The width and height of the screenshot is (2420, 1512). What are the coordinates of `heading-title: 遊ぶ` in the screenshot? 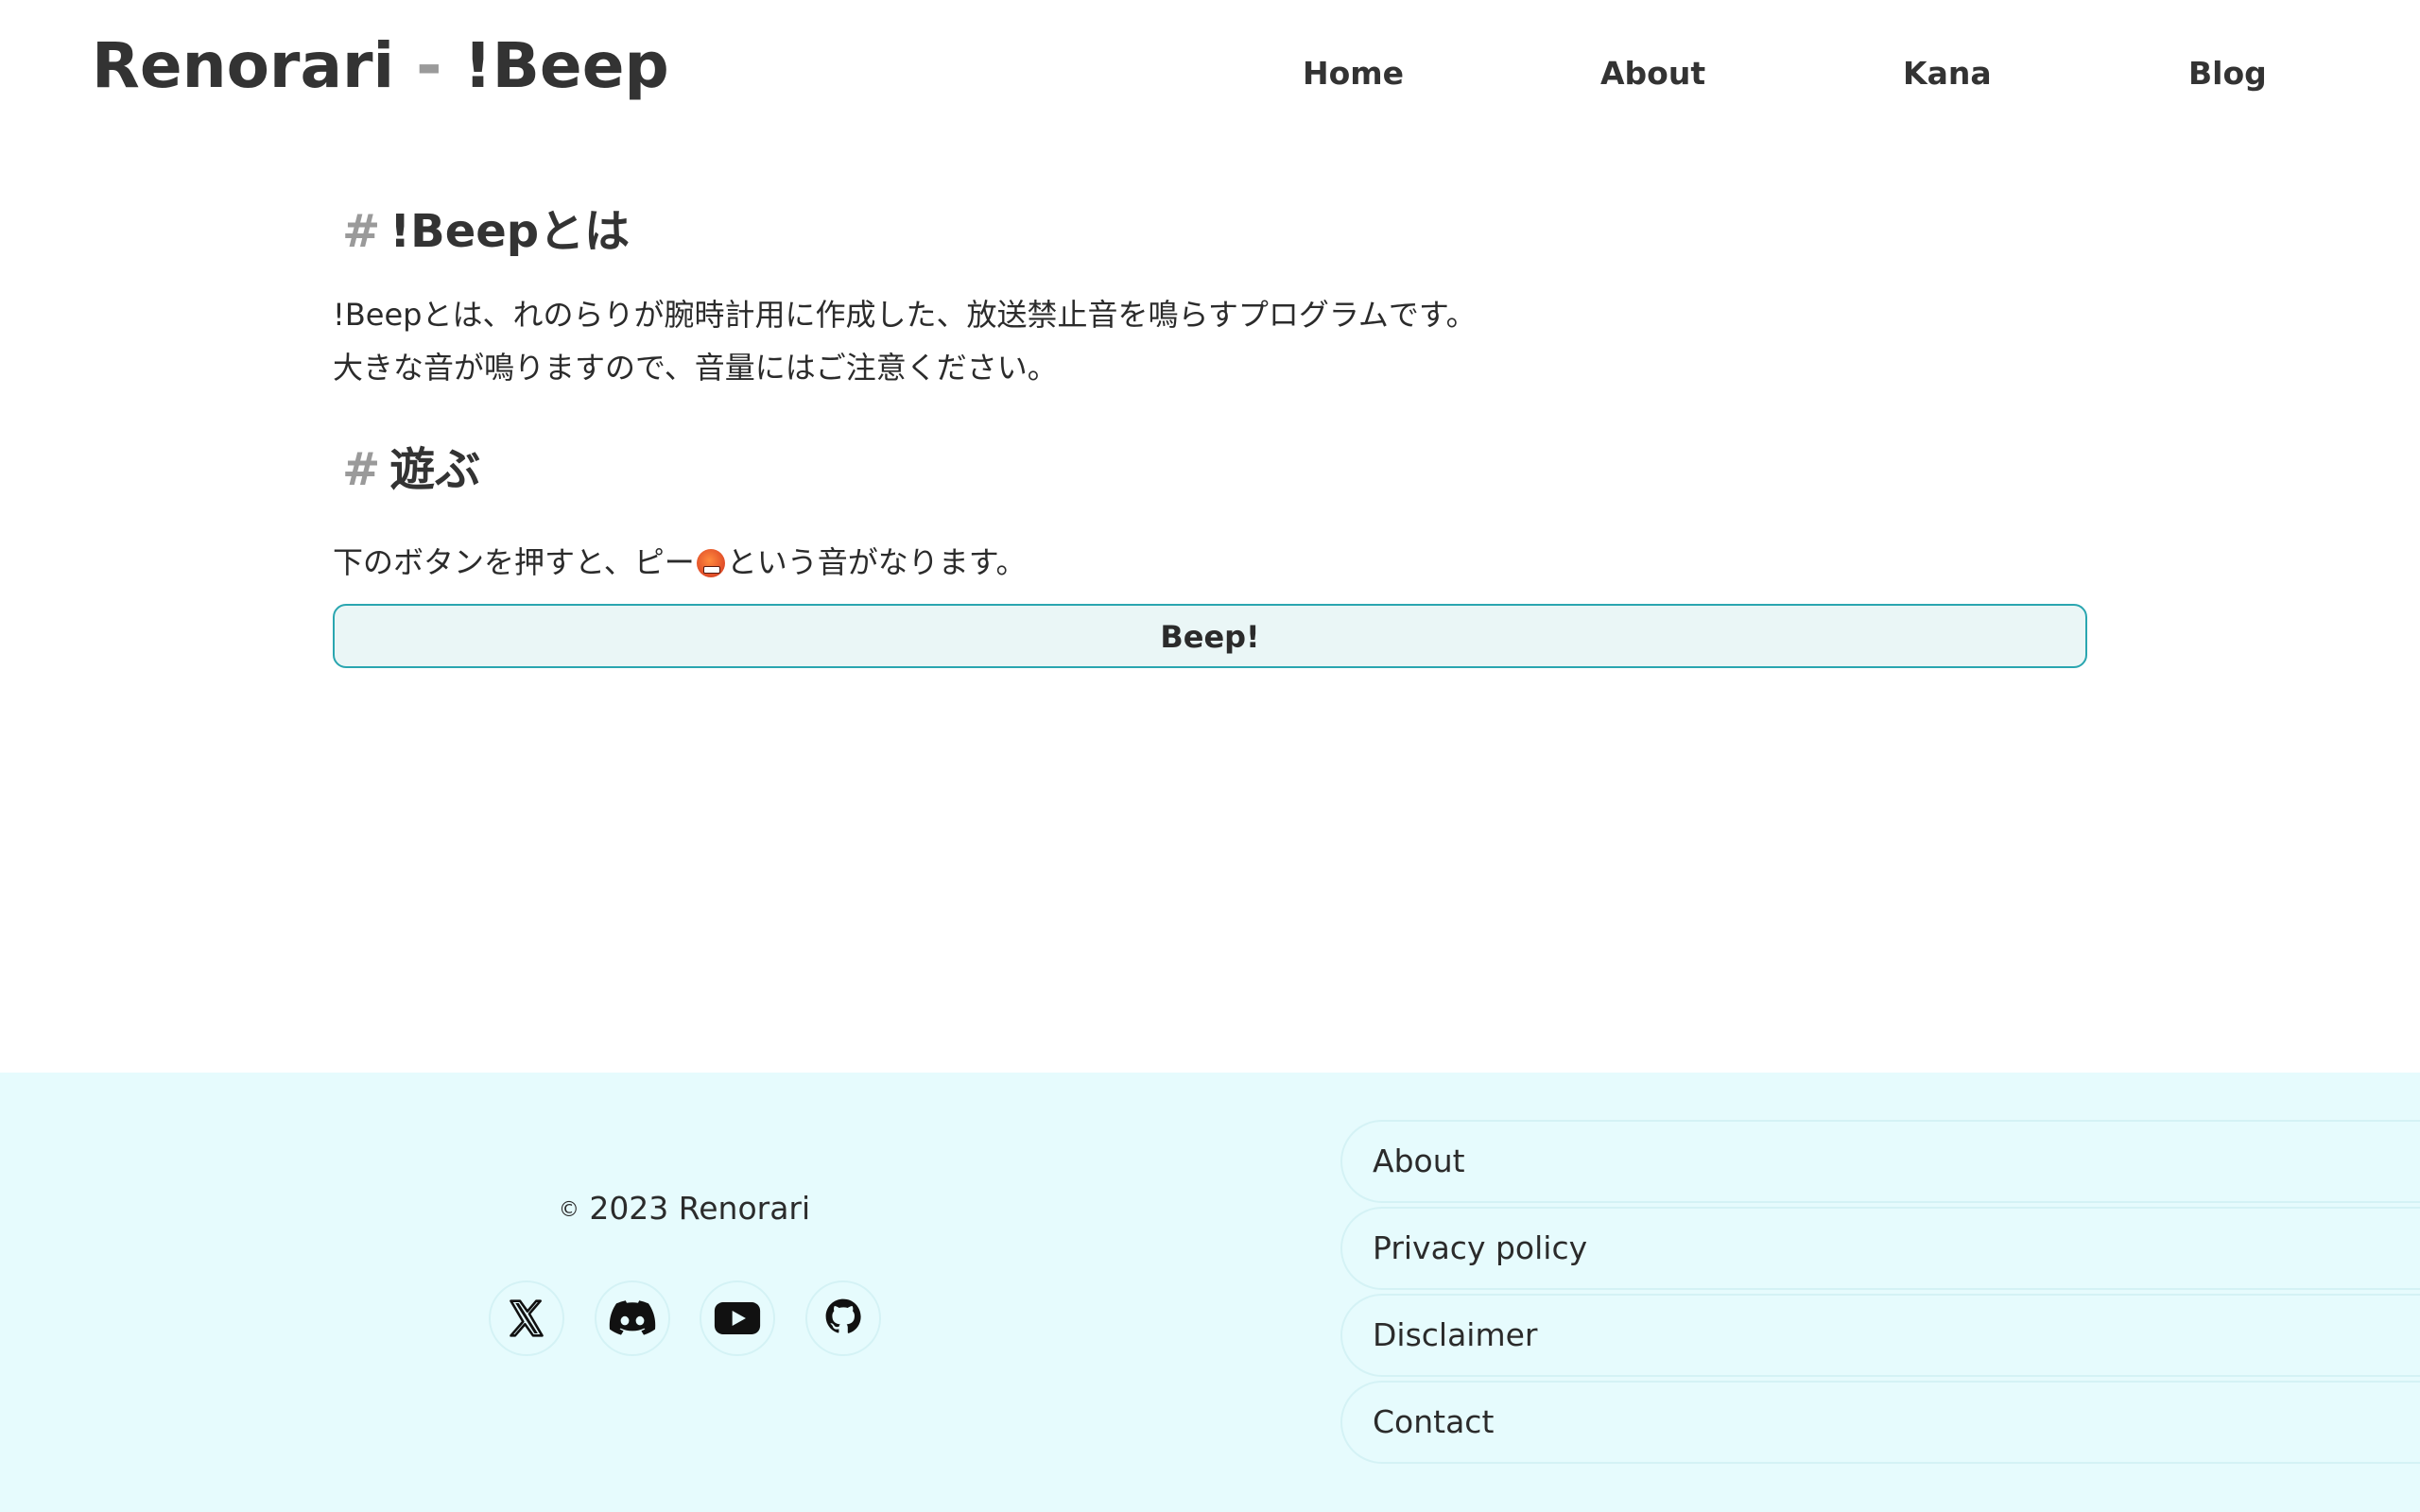 It's located at (435, 469).